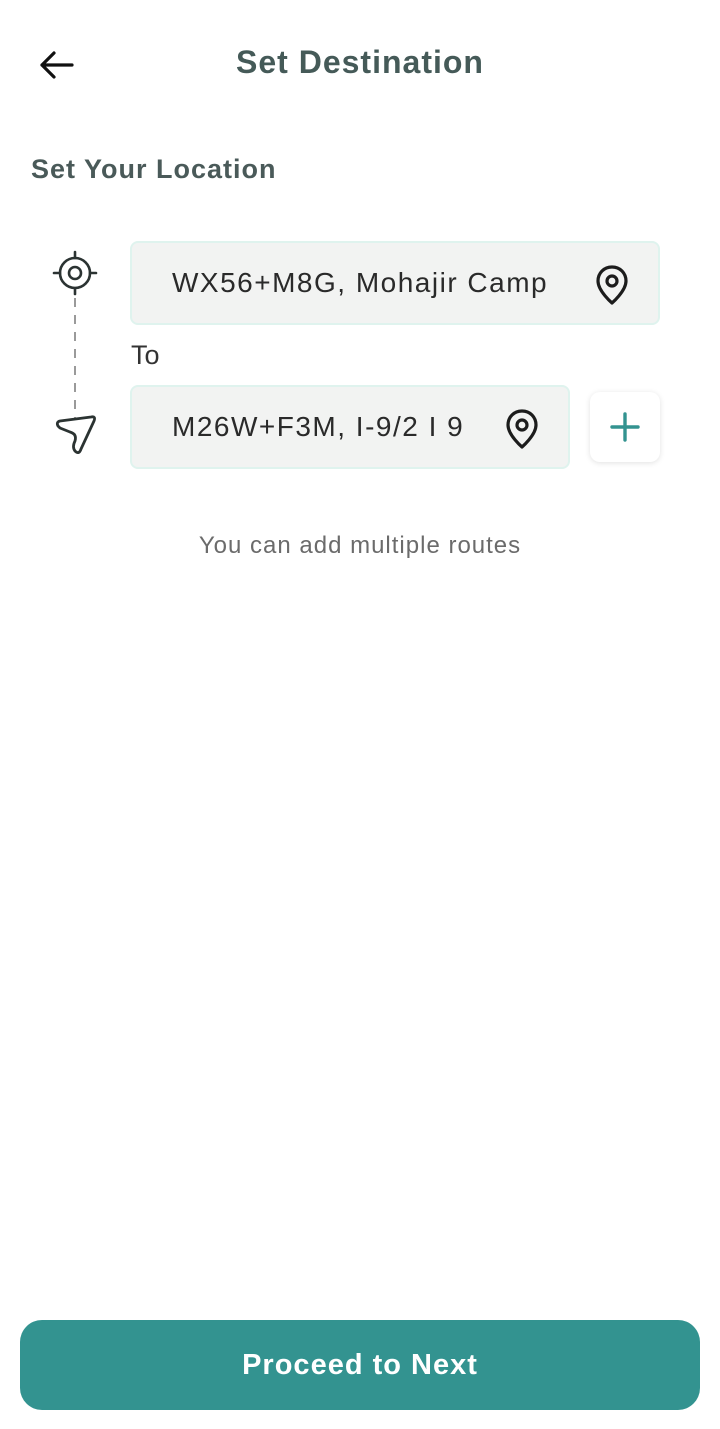 Image resolution: width=720 pixels, height=1429 pixels. Describe the element at coordinates (145, 355) in the screenshot. I see `to-label: To` at that location.